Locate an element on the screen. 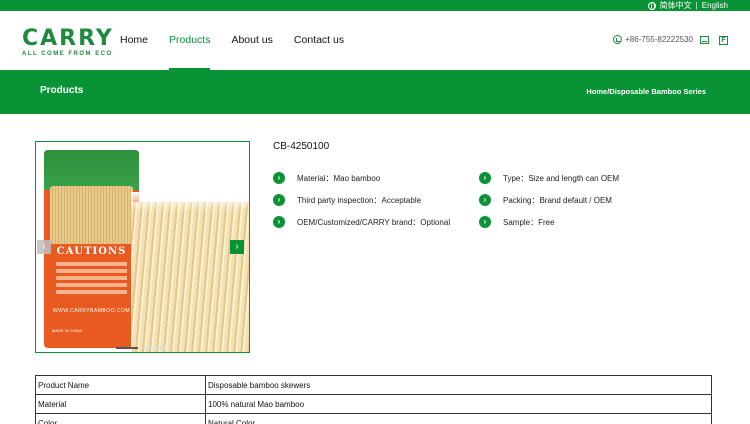 The width and height of the screenshot is (750, 424). phone-number: +86-755-82222530 is located at coordinates (659, 39).